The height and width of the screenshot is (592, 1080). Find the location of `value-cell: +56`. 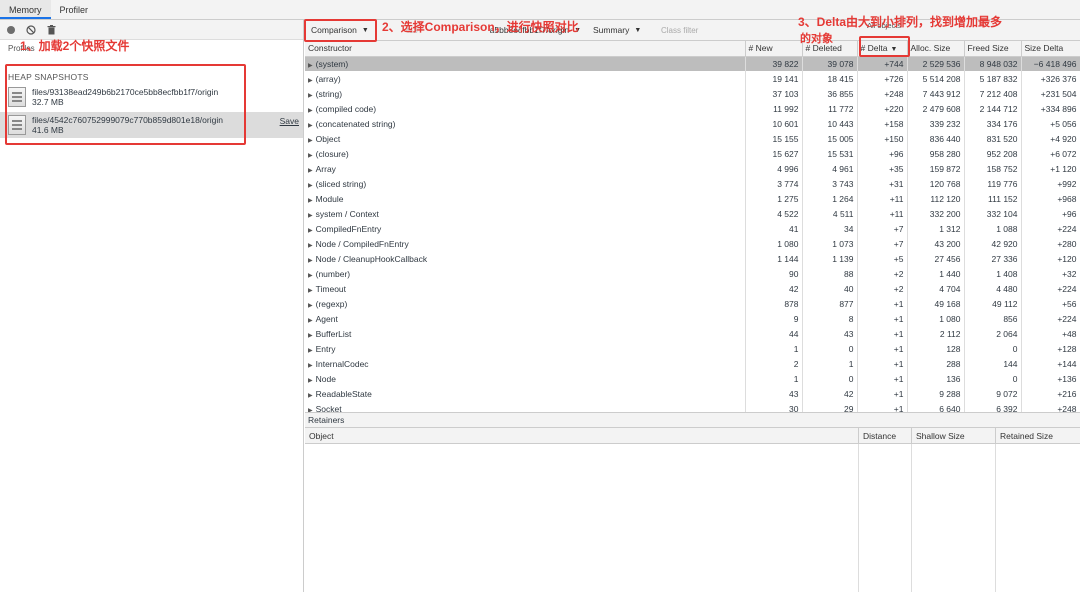

value-cell: +56 is located at coordinates (1050, 303).